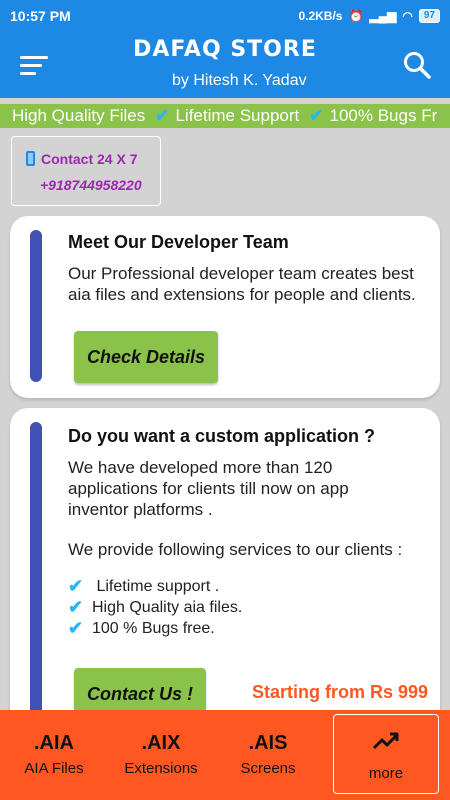 The width and height of the screenshot is (450, 800). I want to click on nav-label: more, so click(386, 773).